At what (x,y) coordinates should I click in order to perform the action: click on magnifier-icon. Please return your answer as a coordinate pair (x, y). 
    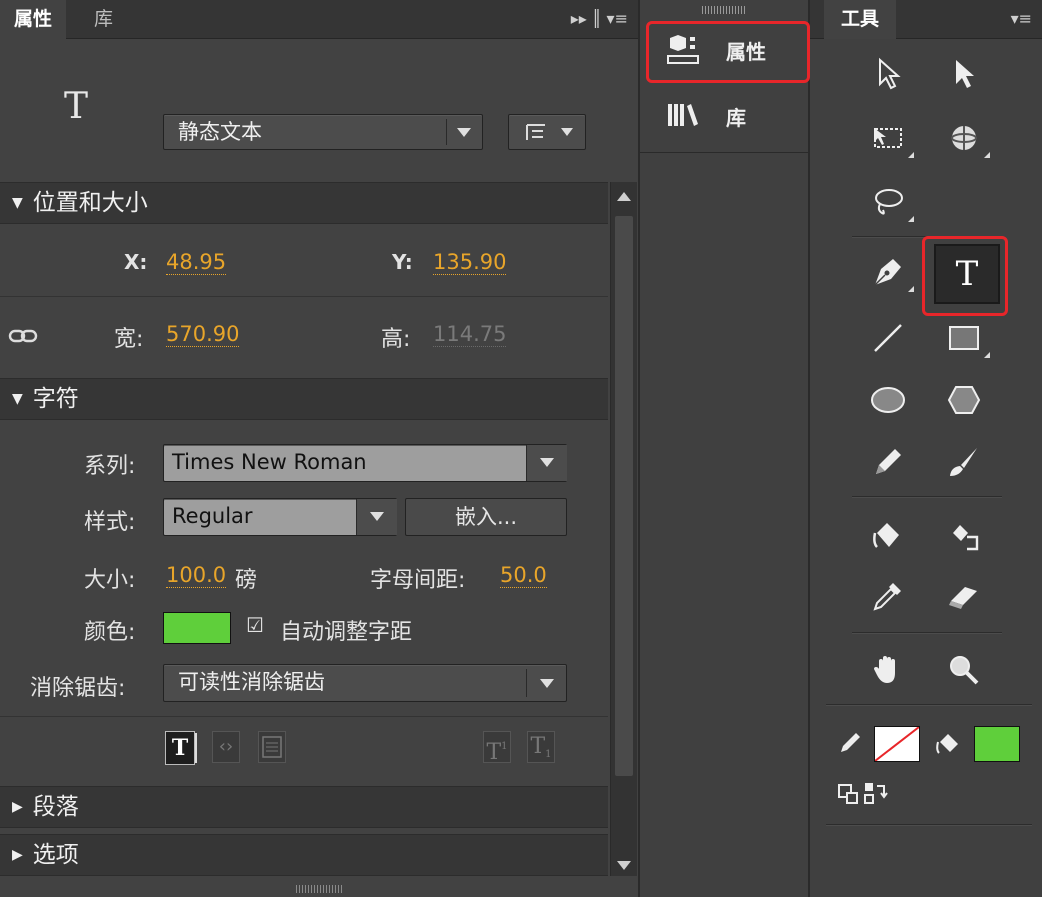
    Looking at the image, I should click on (964, 670).